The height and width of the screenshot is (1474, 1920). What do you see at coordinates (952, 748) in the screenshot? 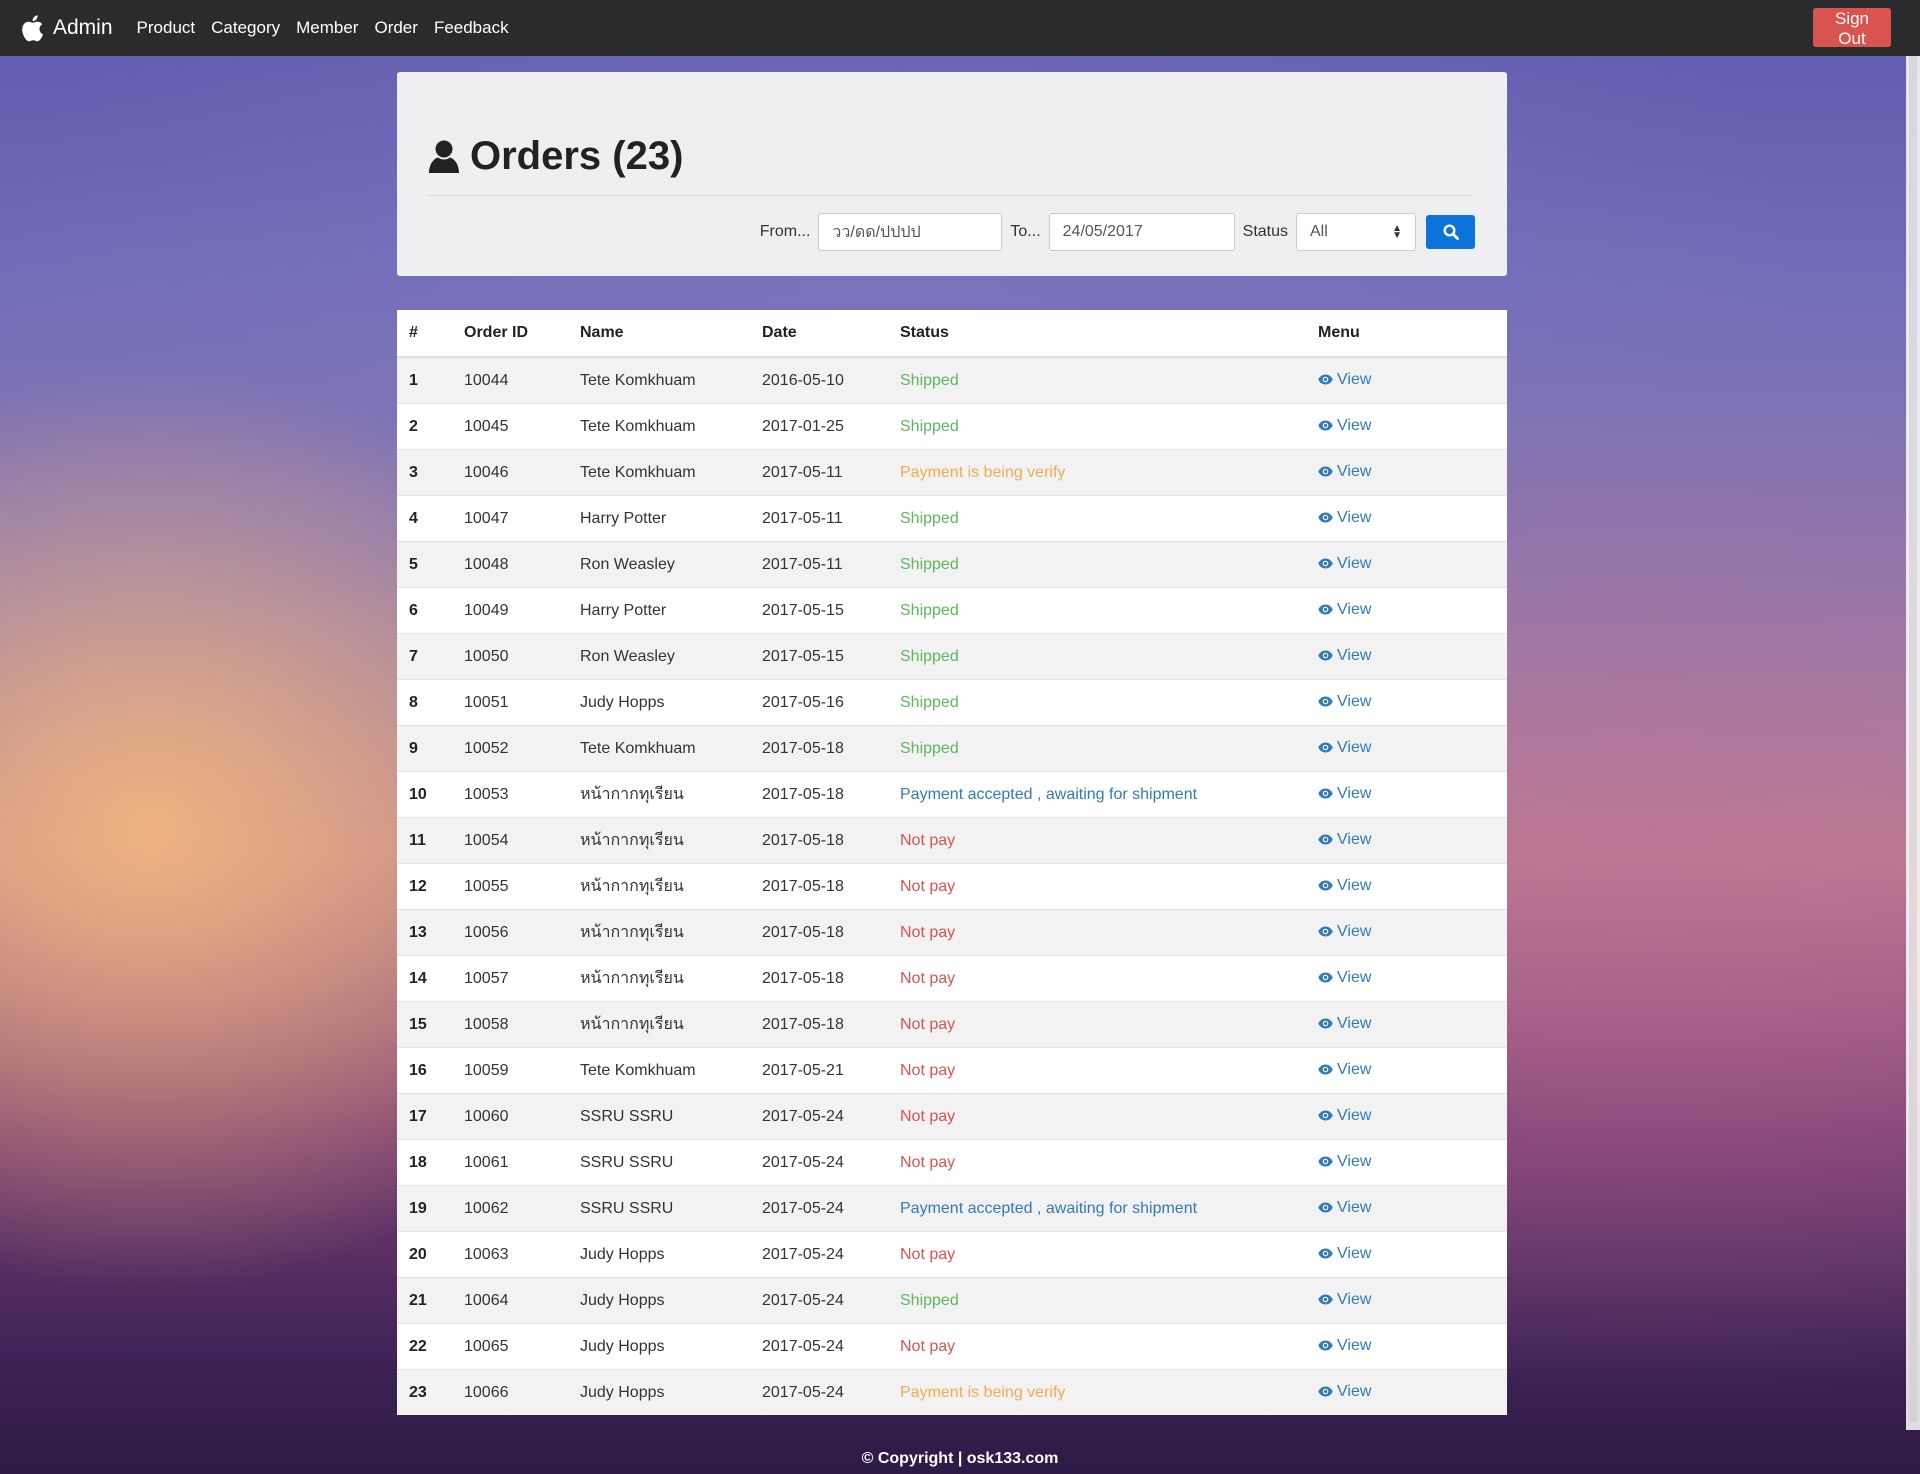
I see `table-row: 9 10052 Tete Komkhuam 2017-05-18 Shipped View` at bounding box center [952, 748].